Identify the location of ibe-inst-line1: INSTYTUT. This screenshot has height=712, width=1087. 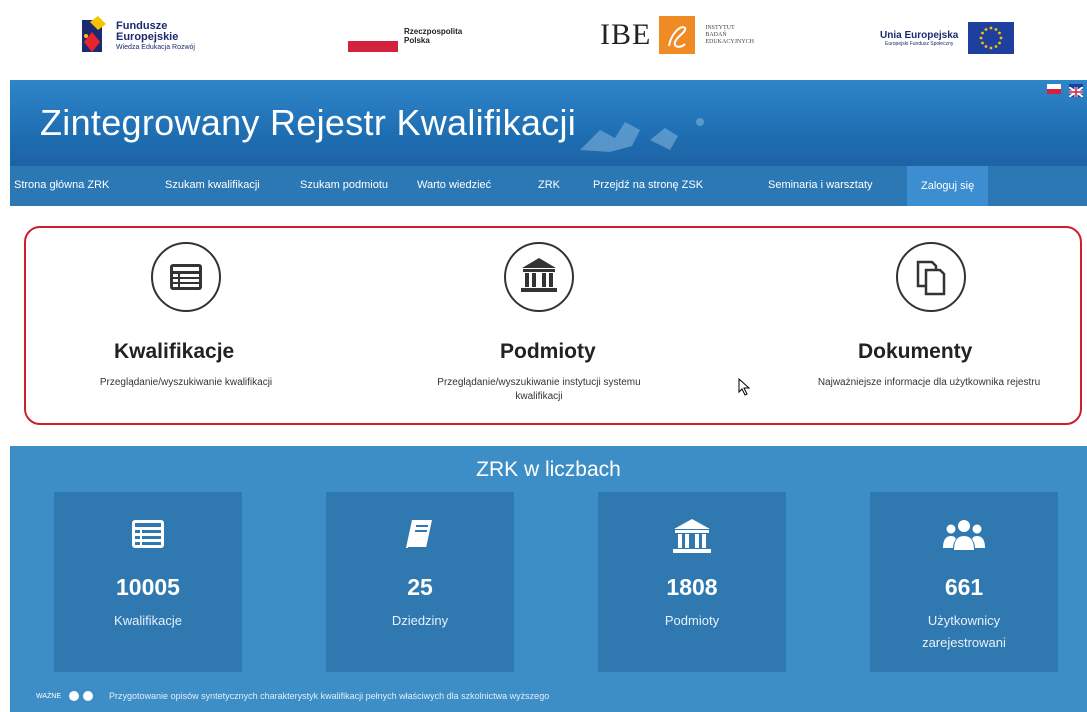
(720, 27).